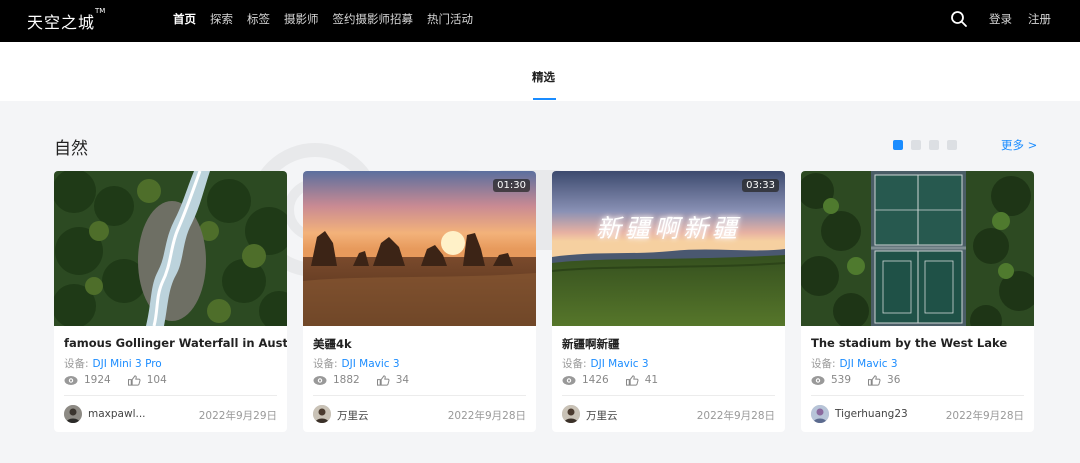 The width and height of the screenshot is (1080, 463). I want to click on stats-row: 1426 41, so click(610, 380).